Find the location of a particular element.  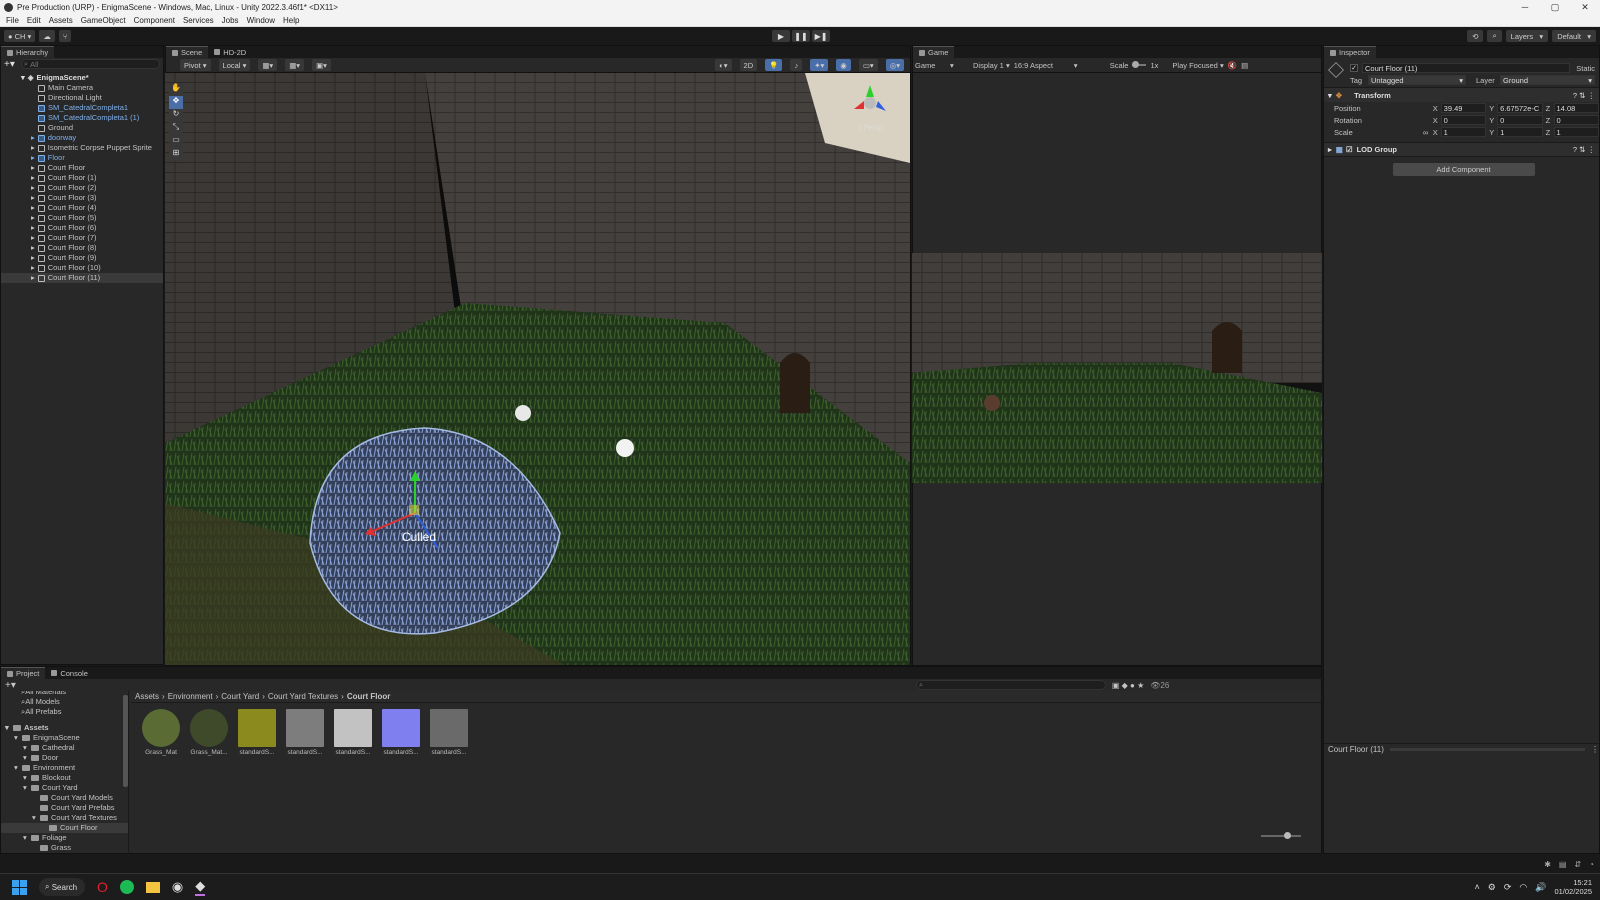

project-folder-item: ▾ Court Yard Textures is located at coordinates (64, 818).